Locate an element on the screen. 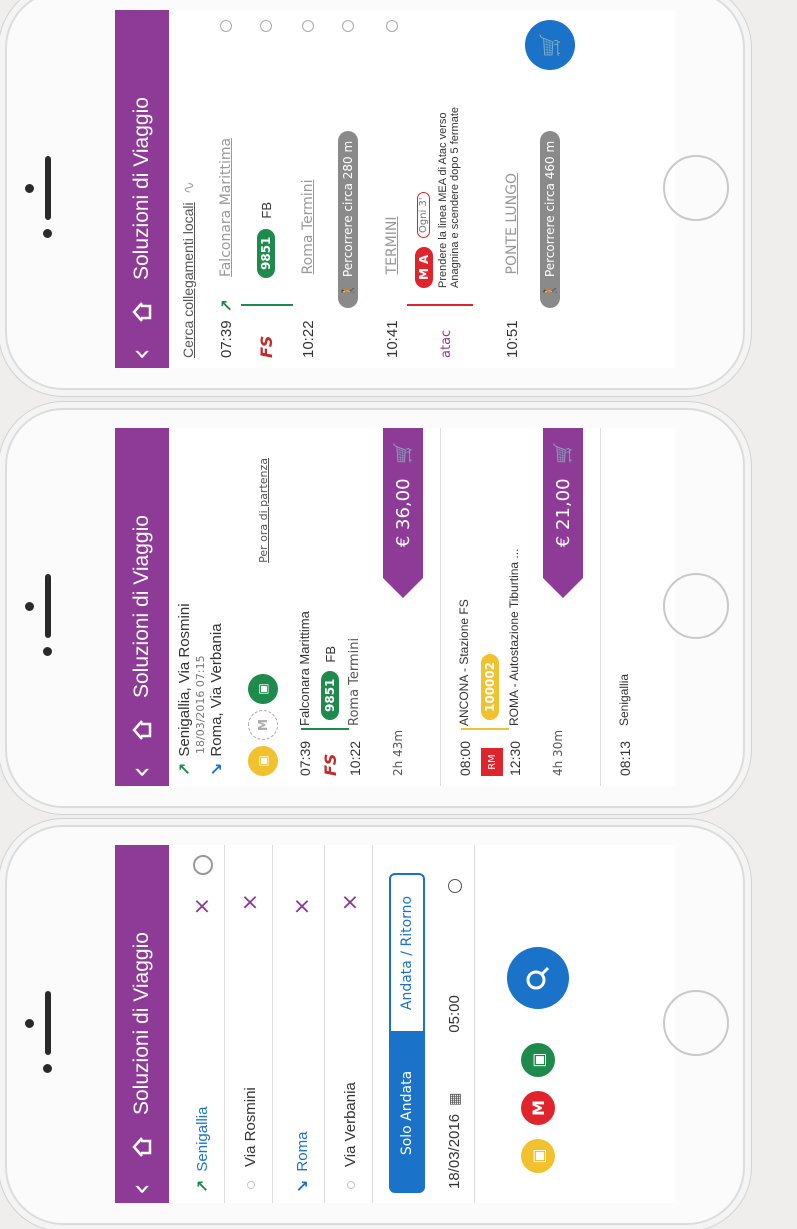  summary-datetime: 18/03/2016 07:15 is located at coordinates (200, 704).